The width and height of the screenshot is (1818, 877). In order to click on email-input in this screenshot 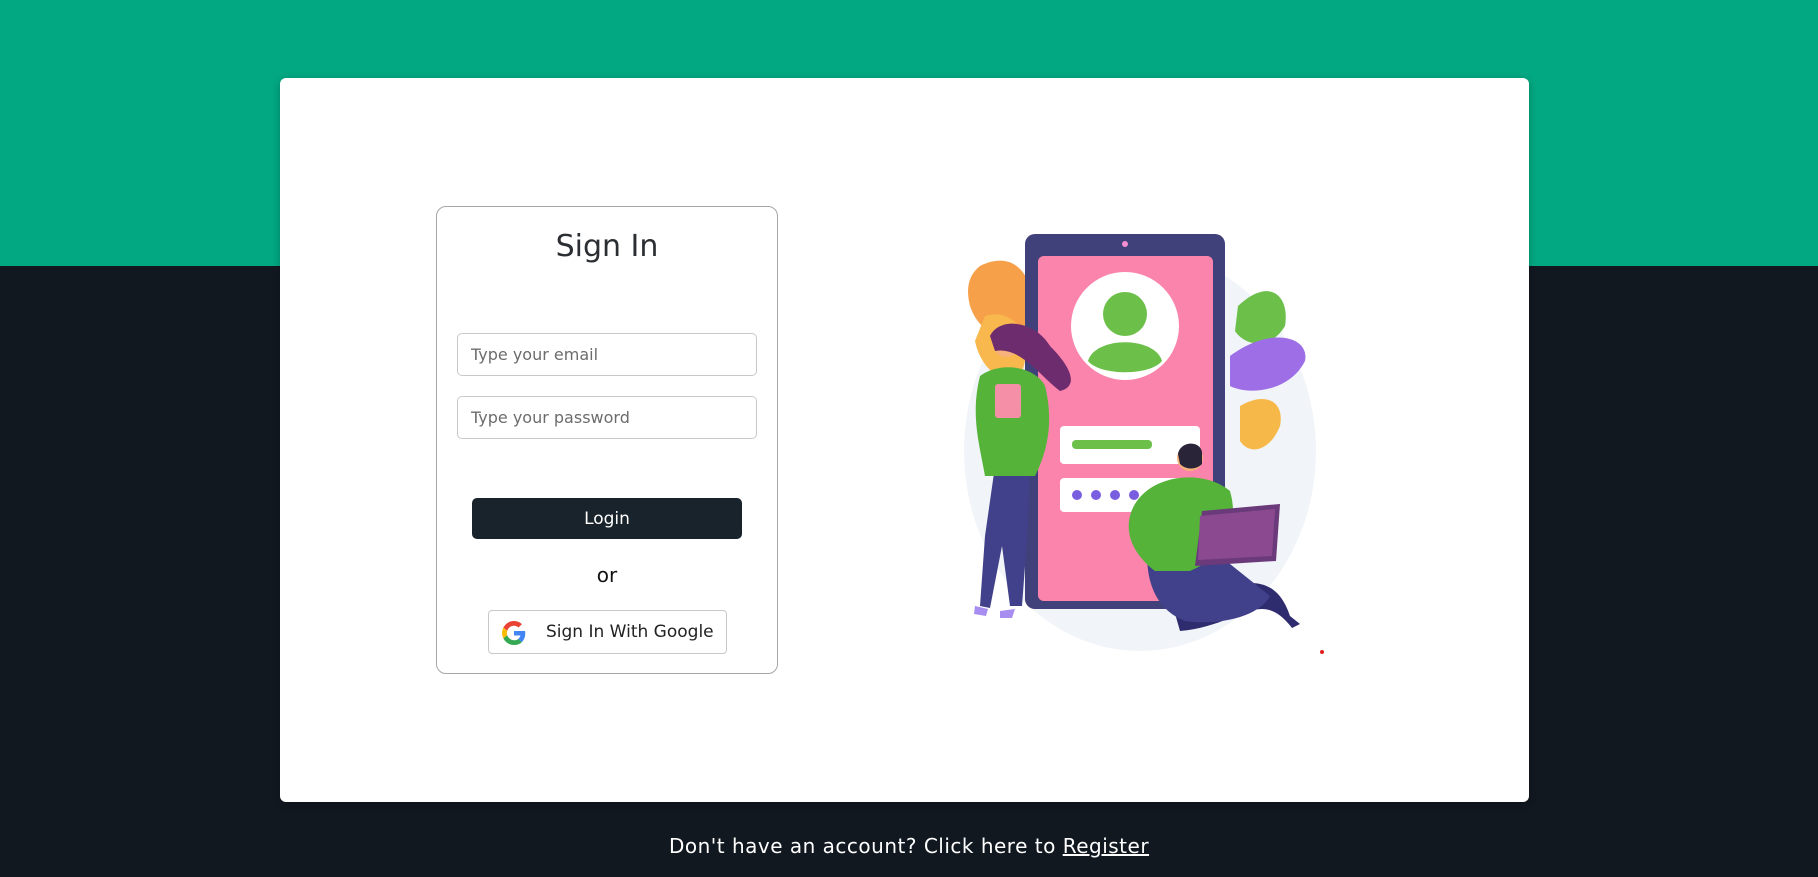, I will do `click(607, 354)`.